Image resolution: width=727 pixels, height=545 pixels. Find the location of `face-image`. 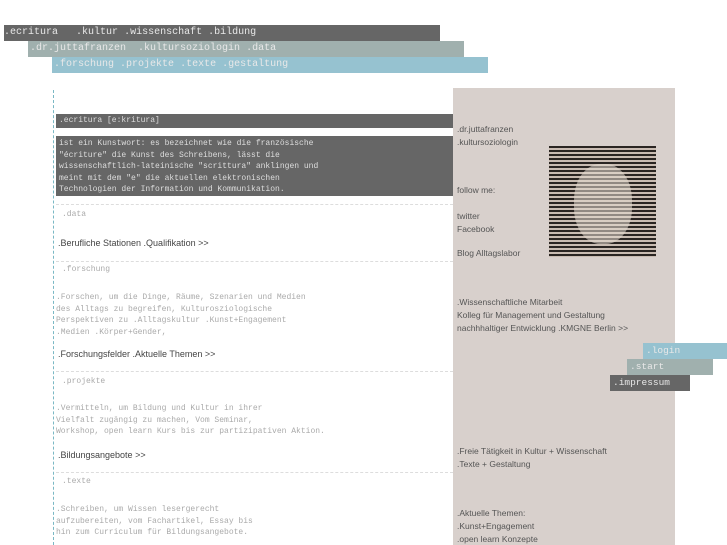

face-image is located at coordinates (603, 204).